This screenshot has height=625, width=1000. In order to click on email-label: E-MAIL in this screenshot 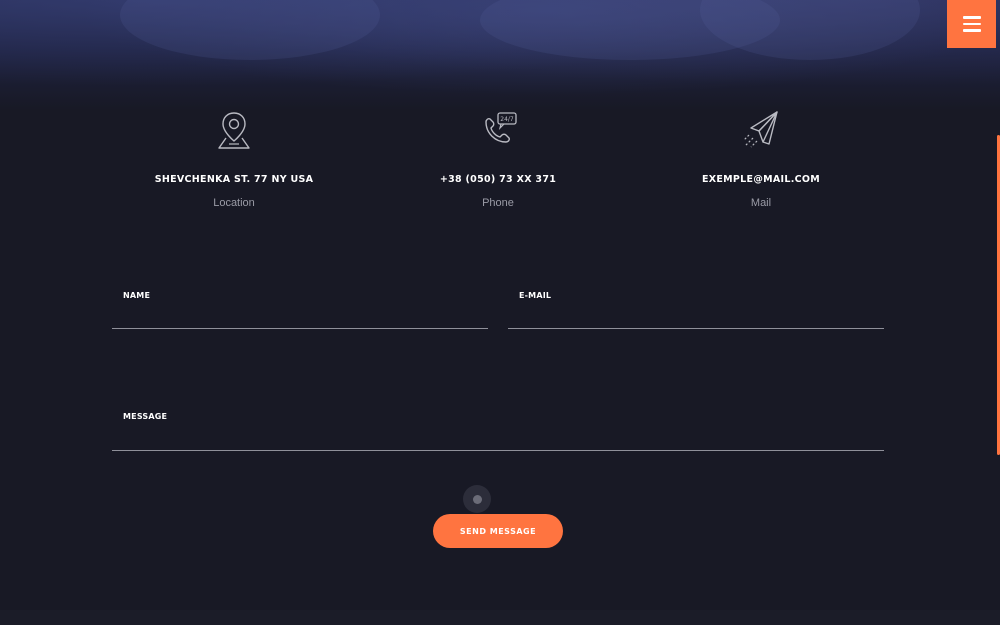, I will do `click(535, 295)`.